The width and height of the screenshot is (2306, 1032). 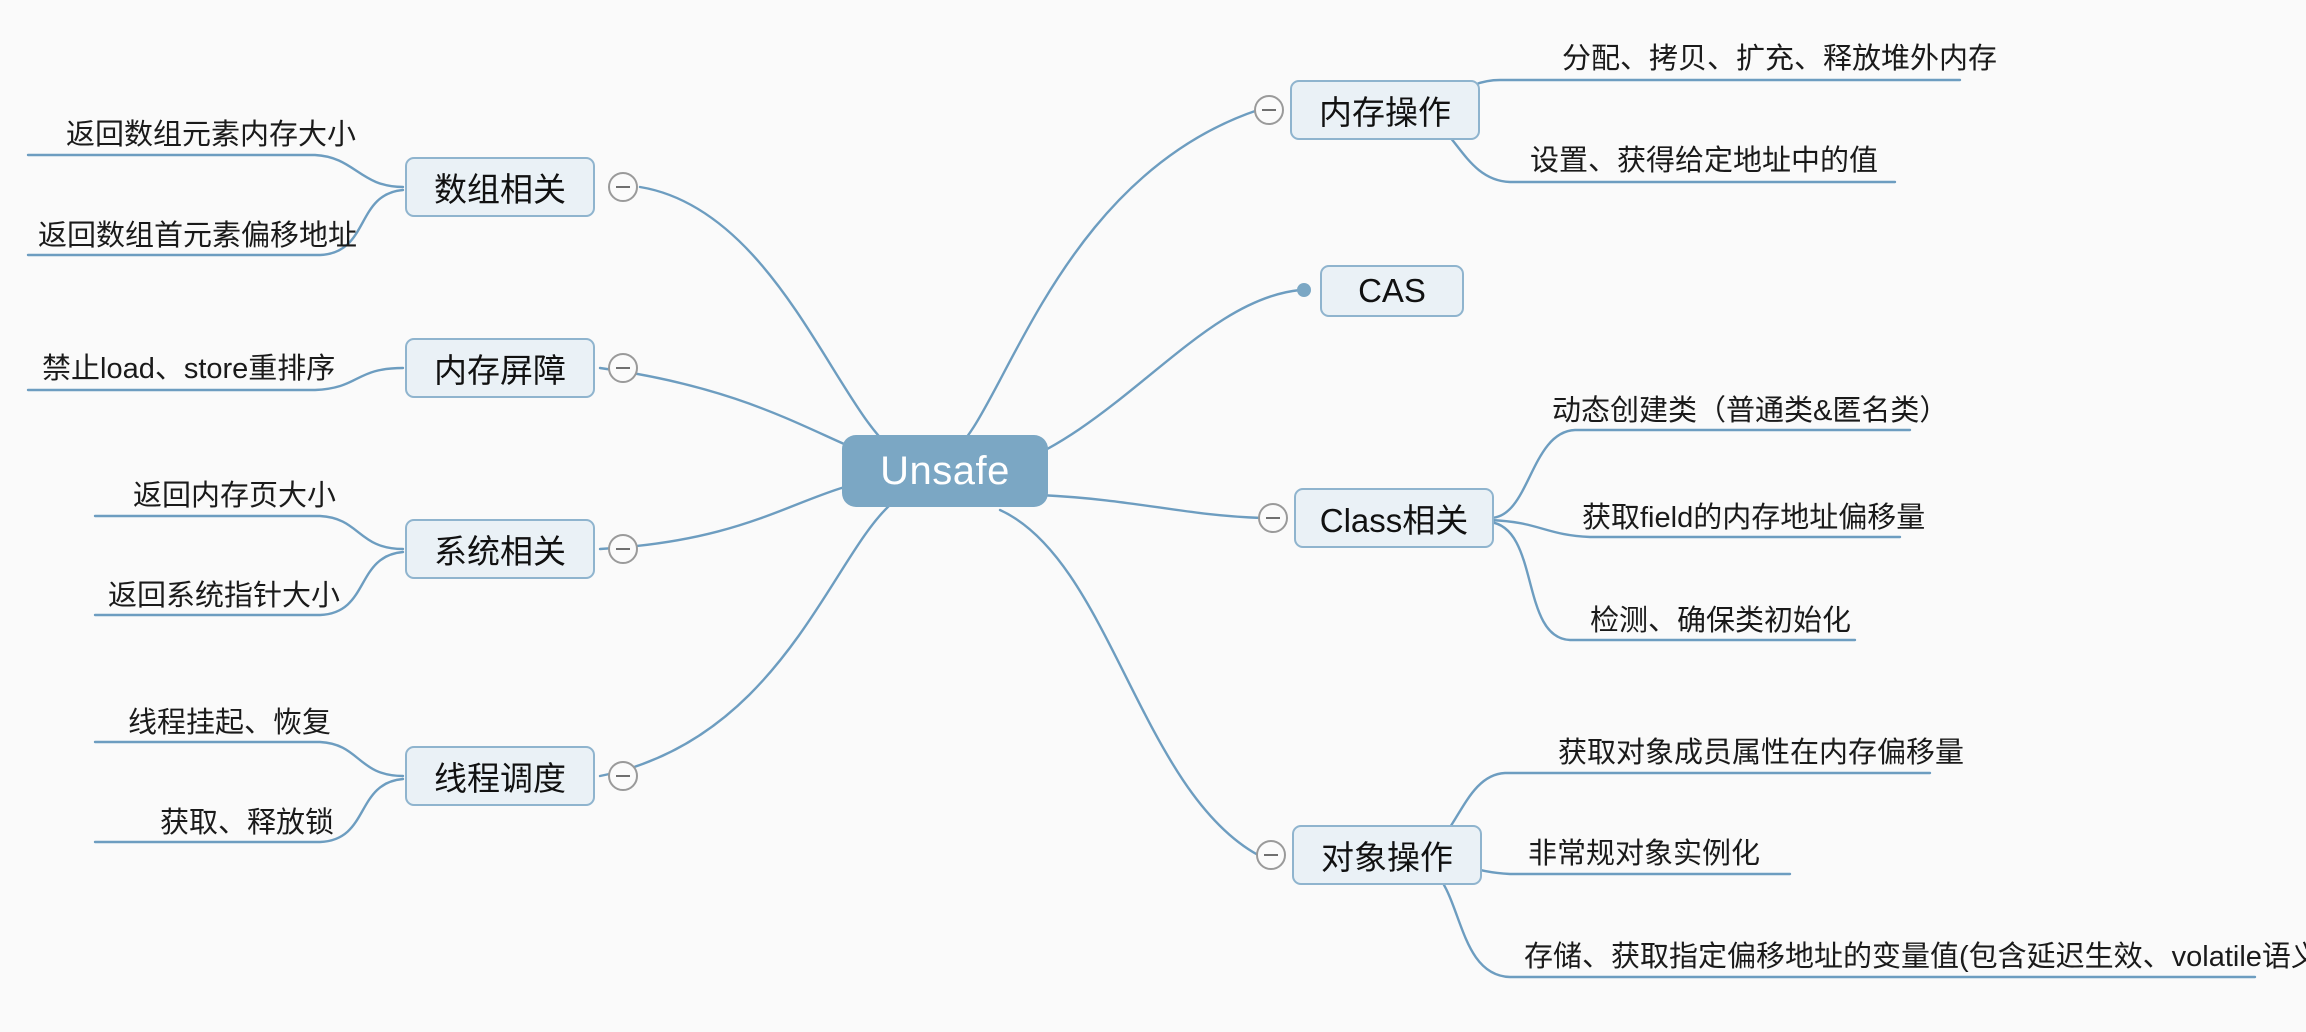 I want to click on toggle-barrier, so click(x=623, y=368).